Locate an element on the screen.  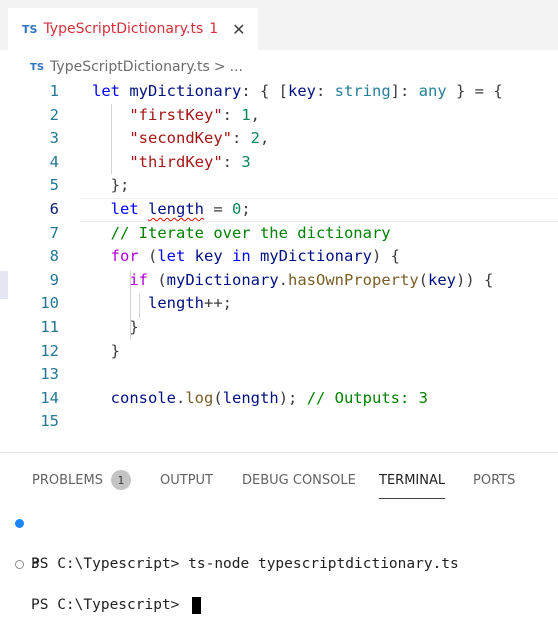
line-number: 11 is located at coordinates (49, 326).